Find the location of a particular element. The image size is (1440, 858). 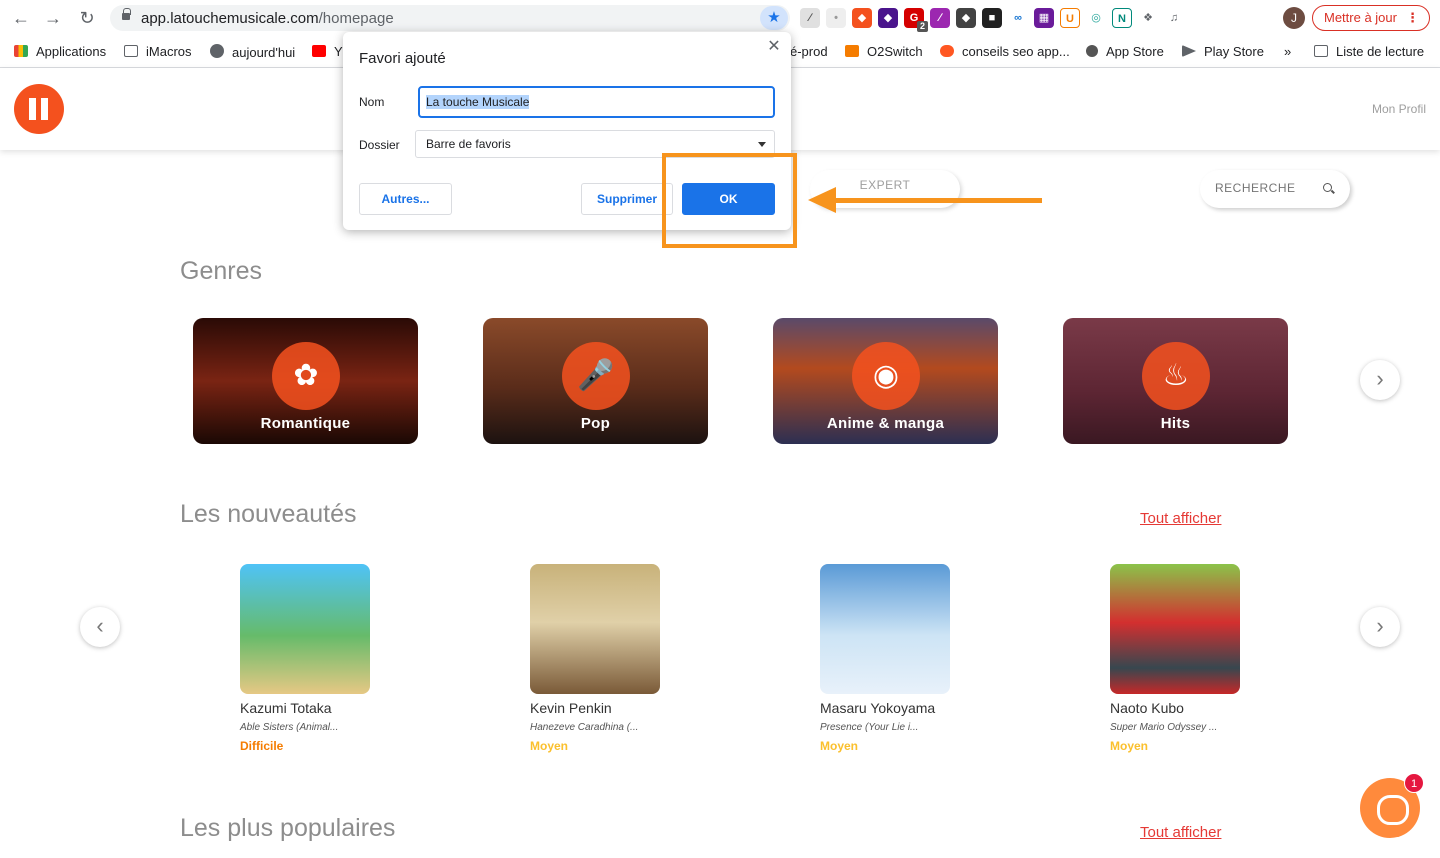

bookmark-star-icon: ★ is located at coordinates (774, 18).